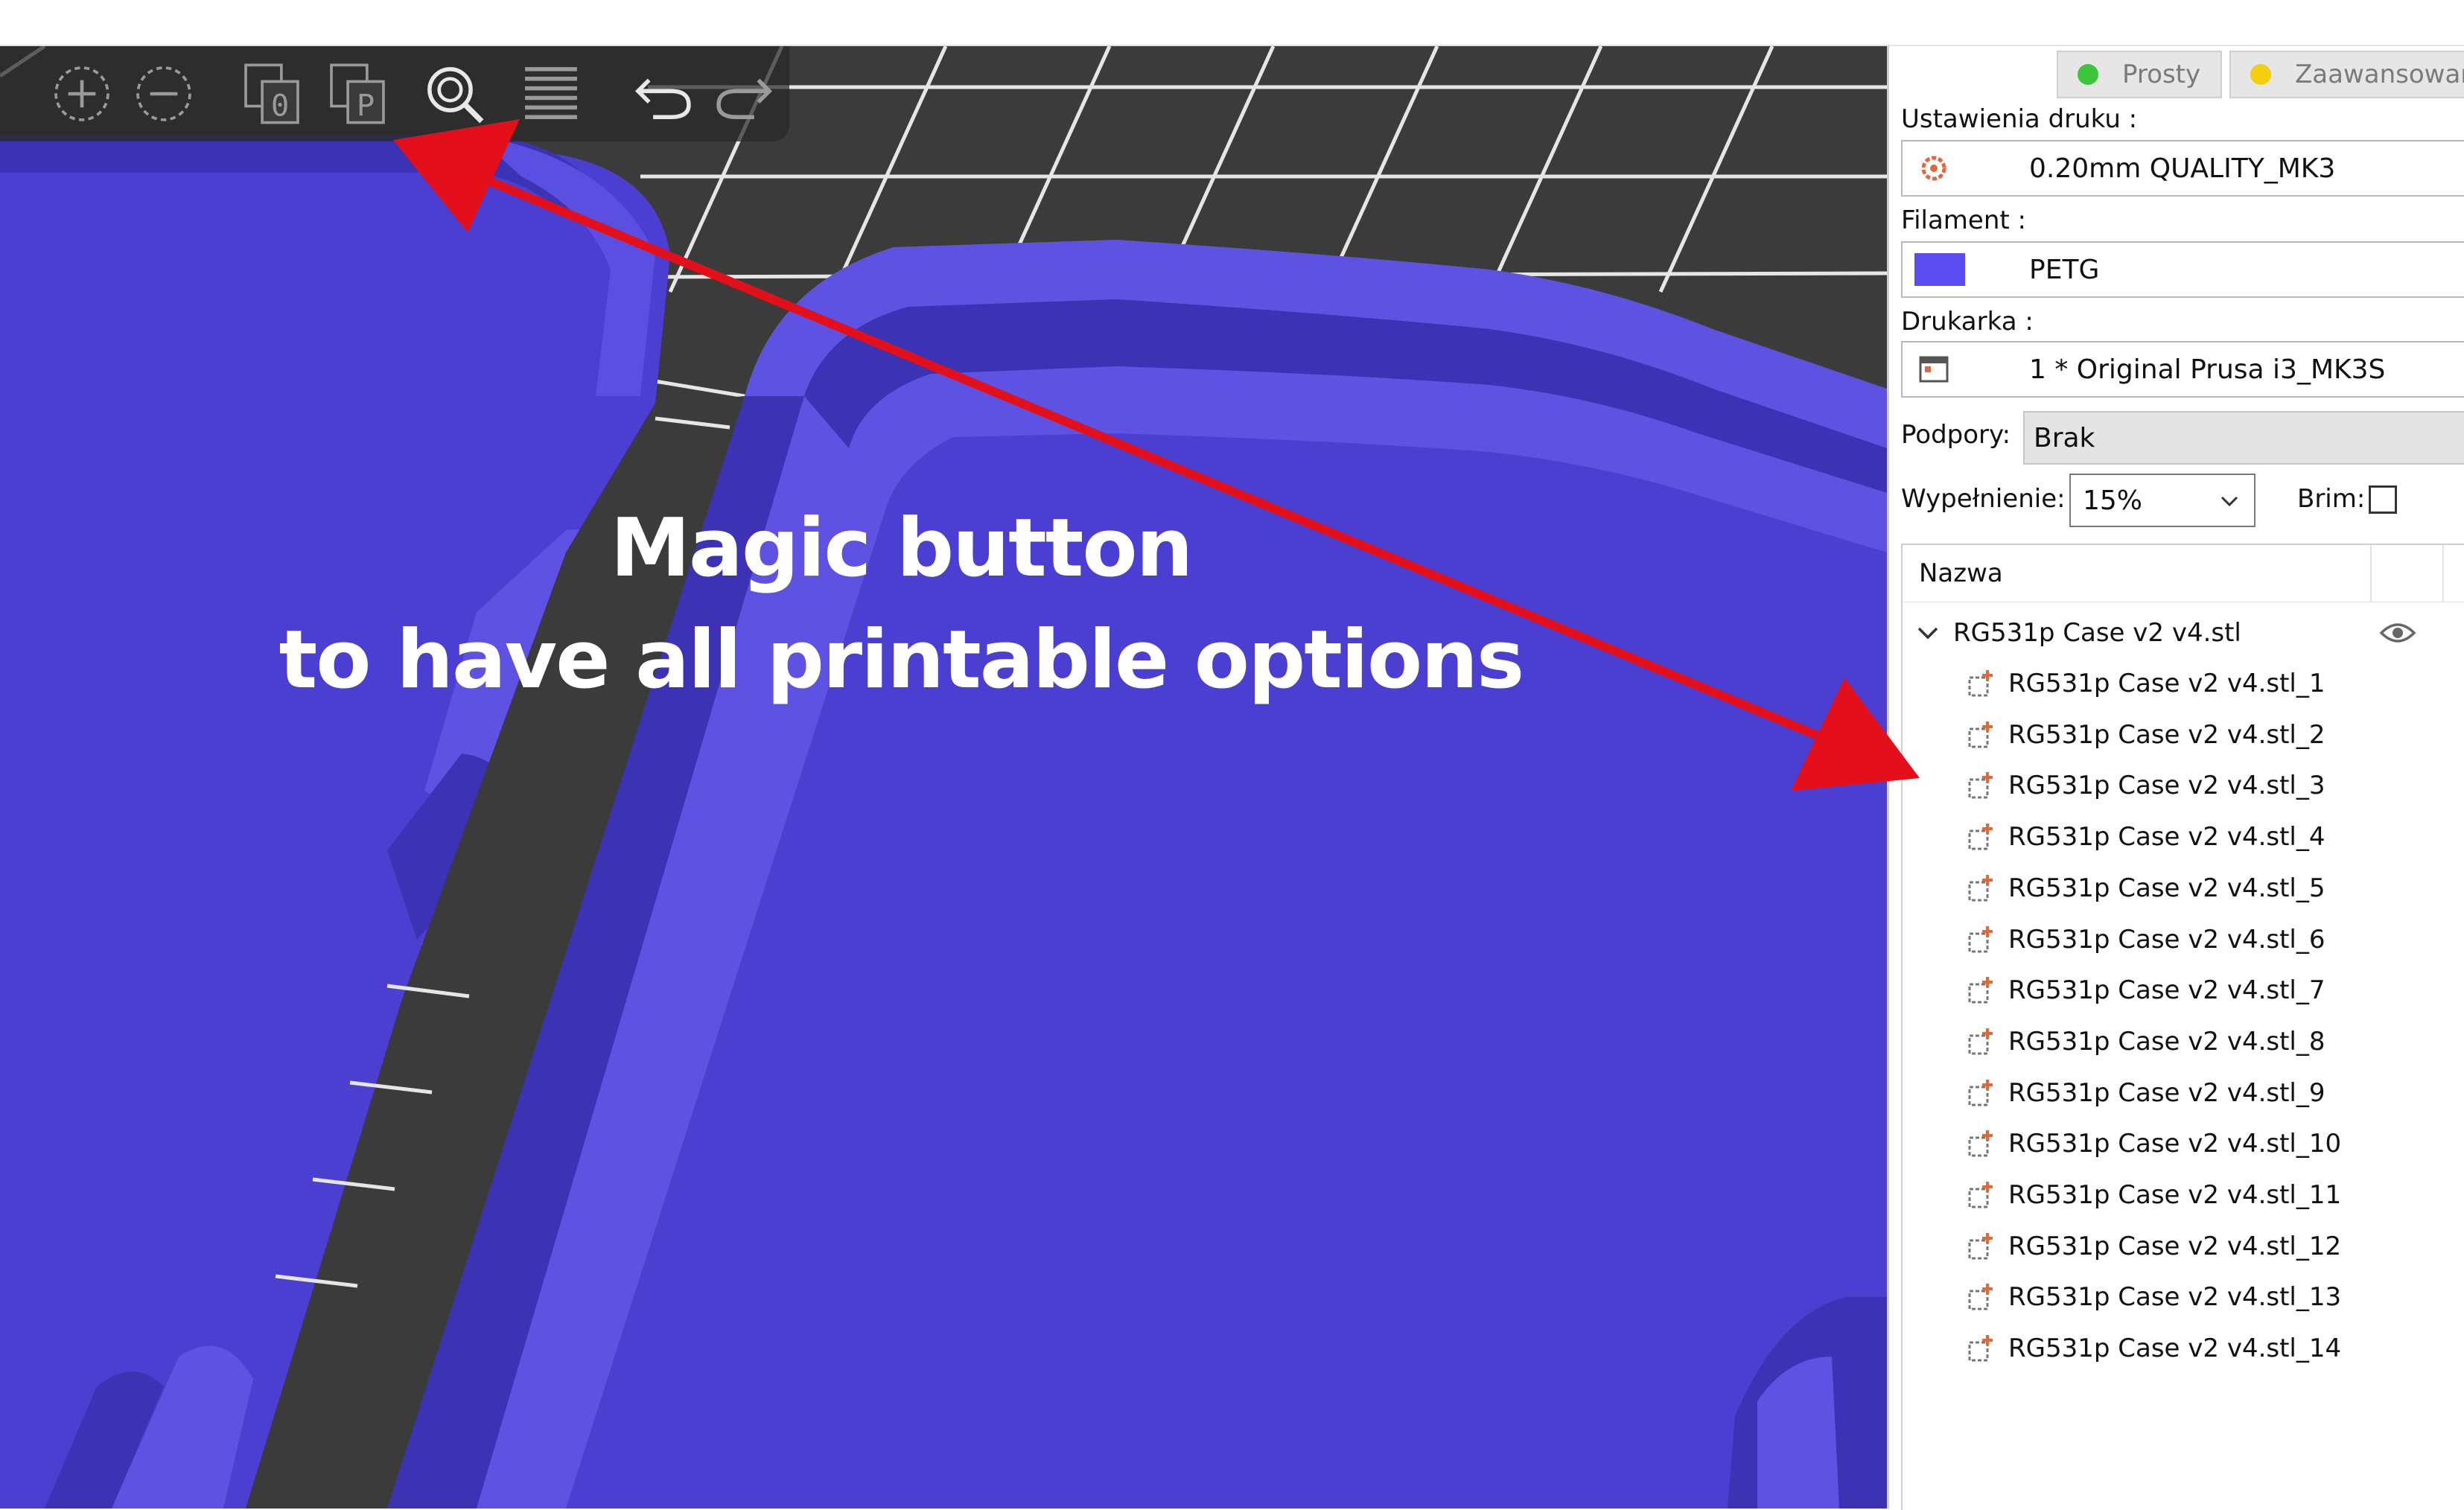 The width and height of the screenshot is (2464, 1510). What do you see at coordinates (2243, 438) in the screenshot?
I see `supports-combo: Brak` at bounding box center [2243, 438].